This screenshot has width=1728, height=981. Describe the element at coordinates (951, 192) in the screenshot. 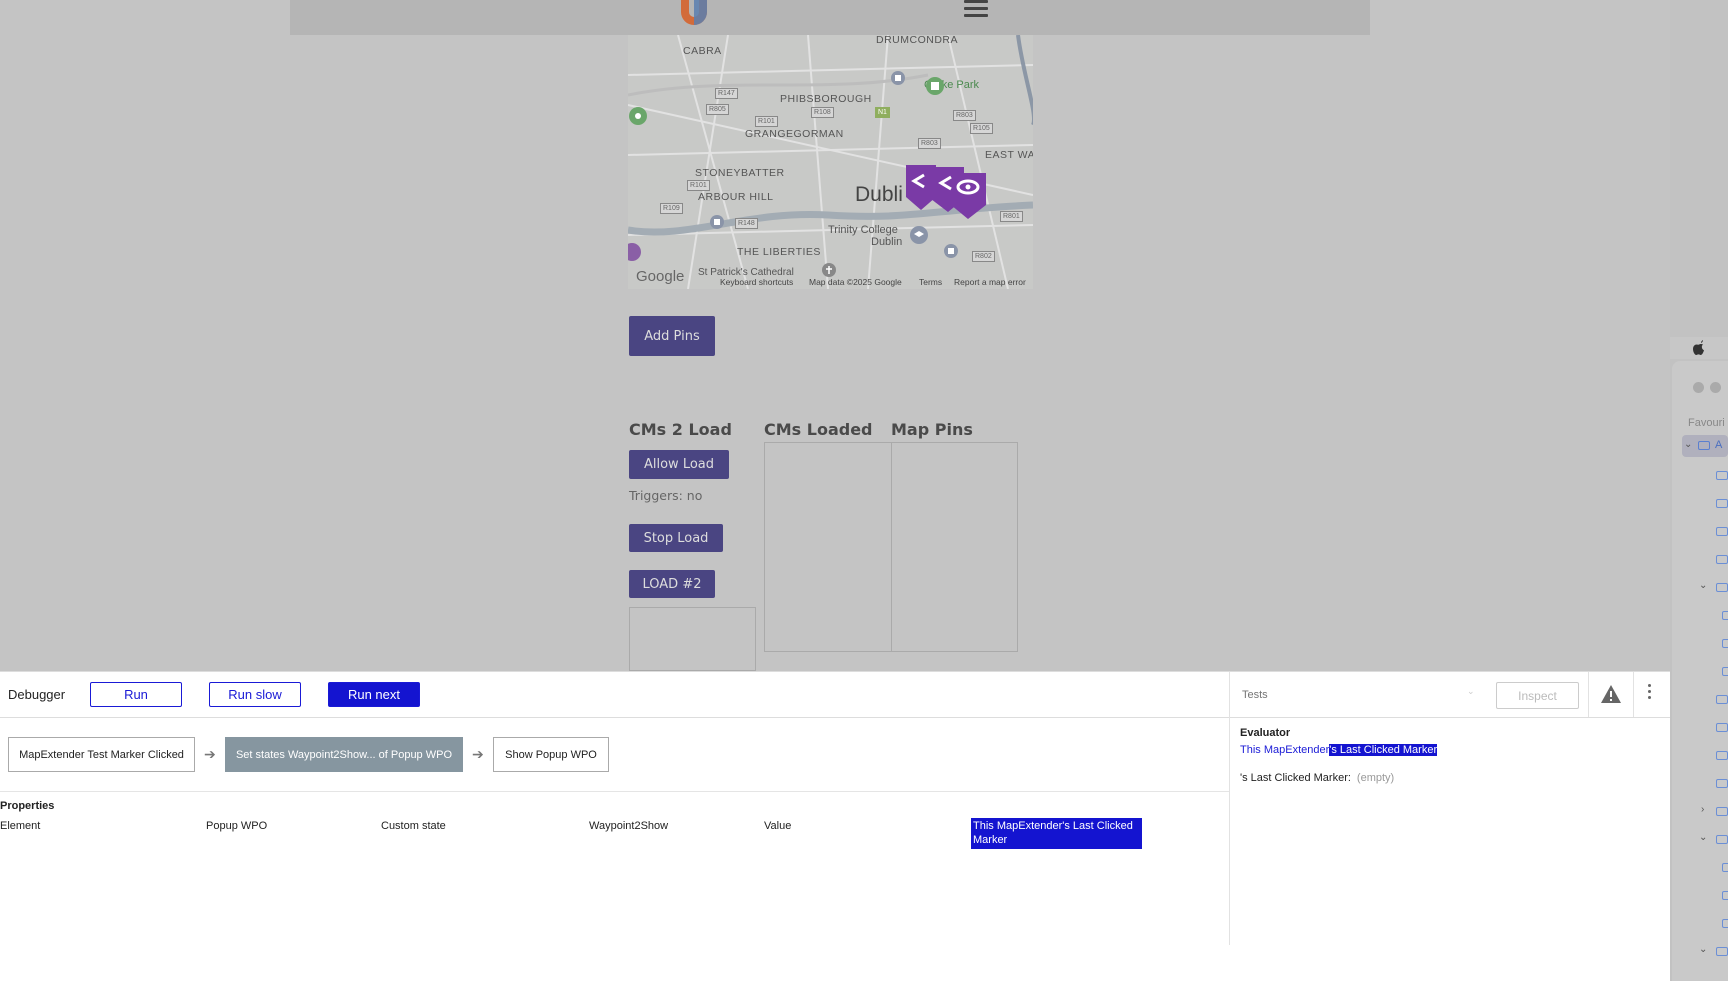

I see `map-pin-cluster` at that location.